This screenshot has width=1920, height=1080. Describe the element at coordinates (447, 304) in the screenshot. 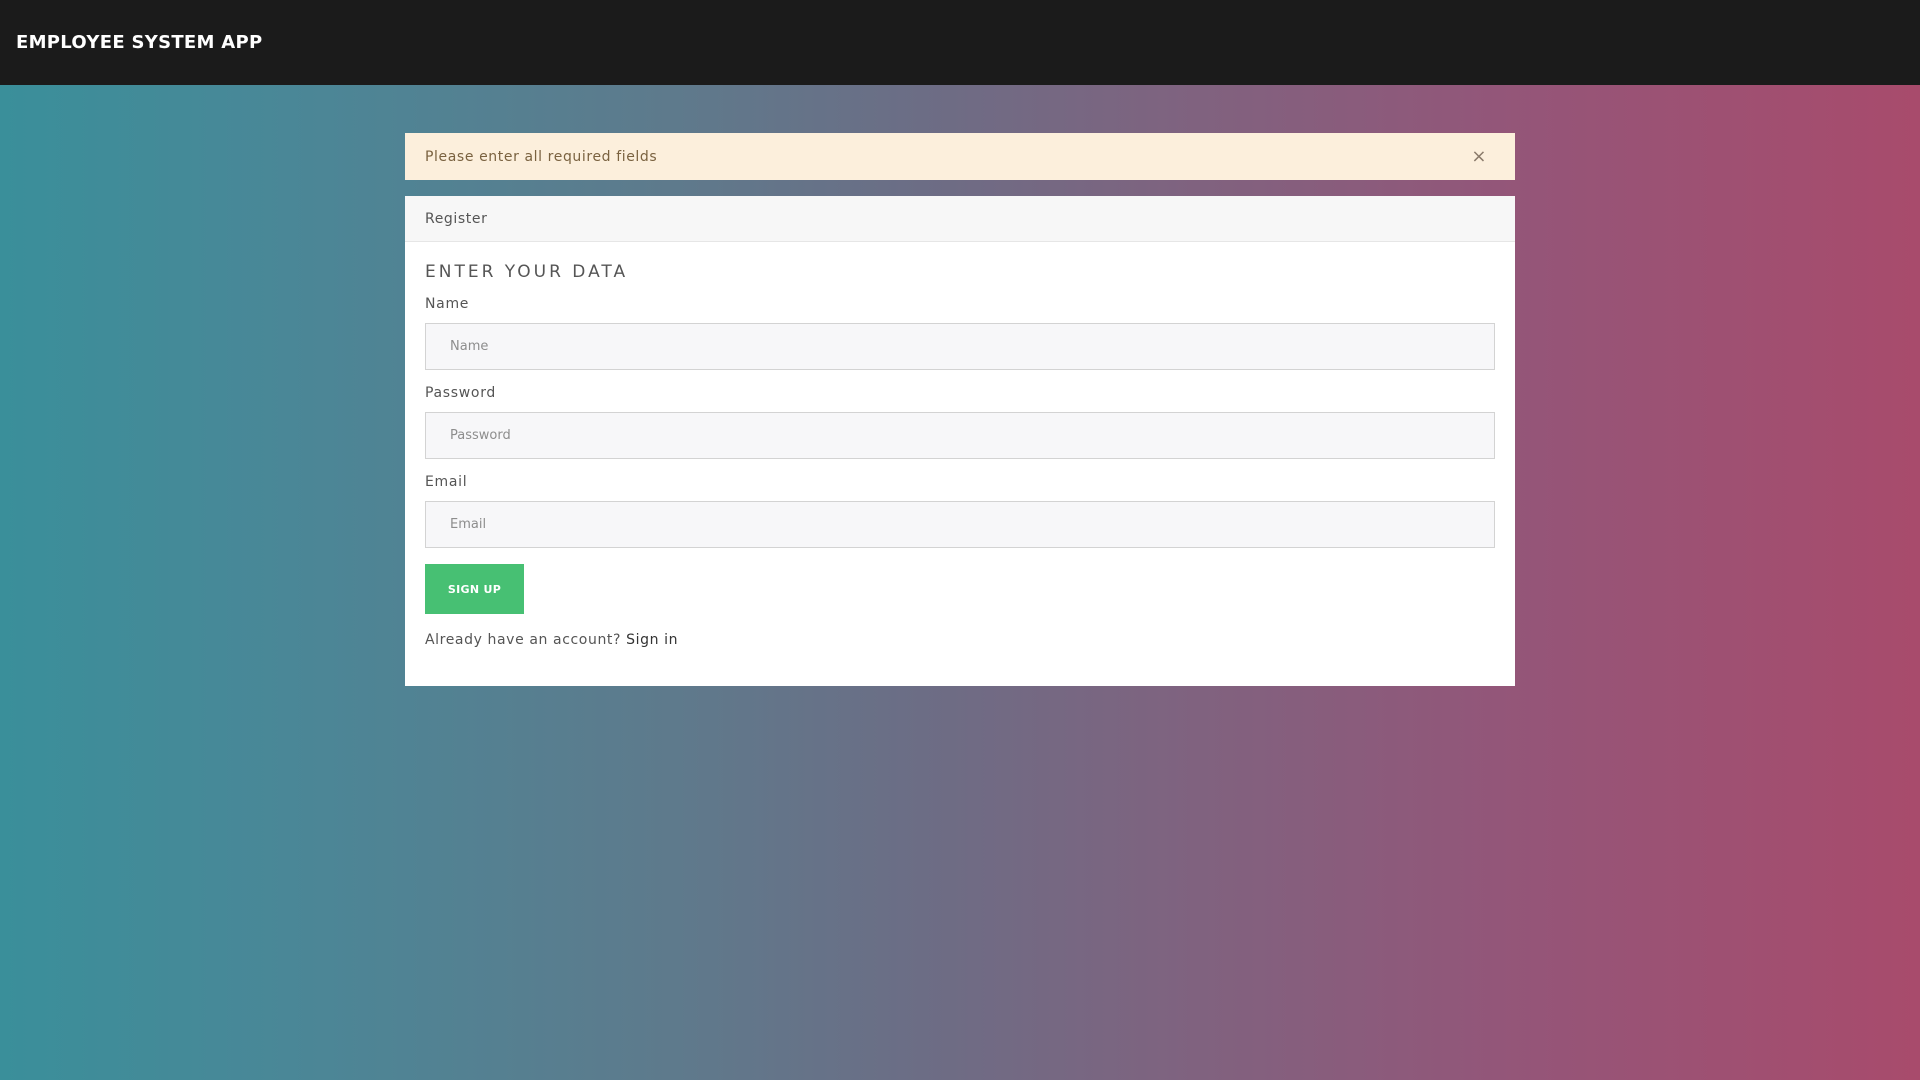

I see `name-label: Name` at that location.